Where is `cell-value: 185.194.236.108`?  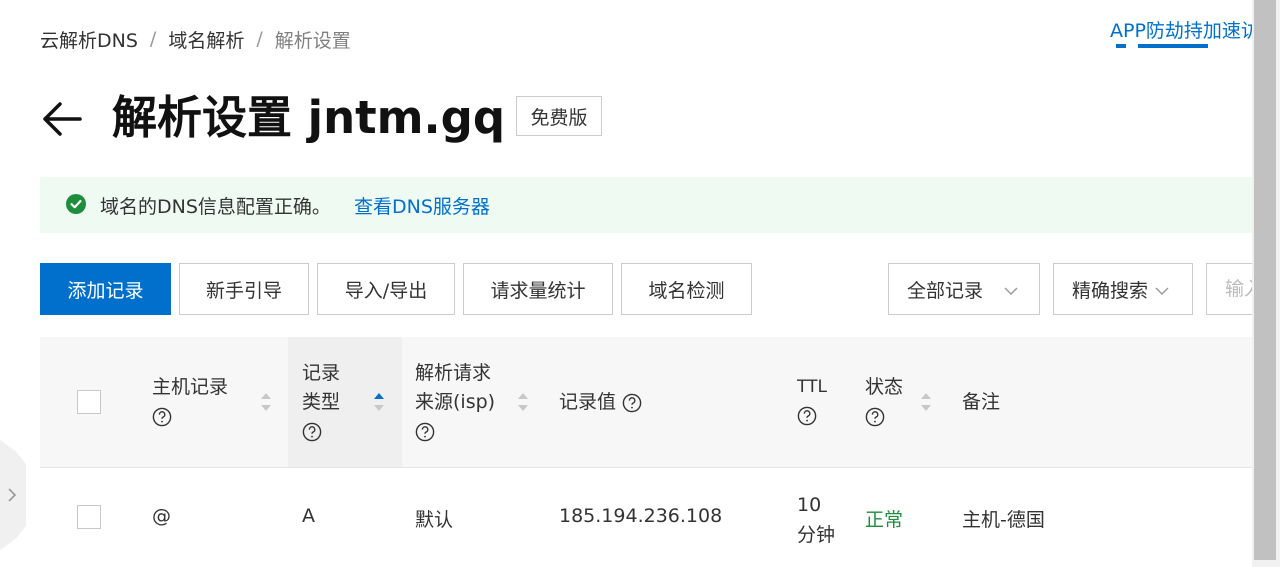 cell-value: 185.194.236.108 is located at coordinates (641, 516).